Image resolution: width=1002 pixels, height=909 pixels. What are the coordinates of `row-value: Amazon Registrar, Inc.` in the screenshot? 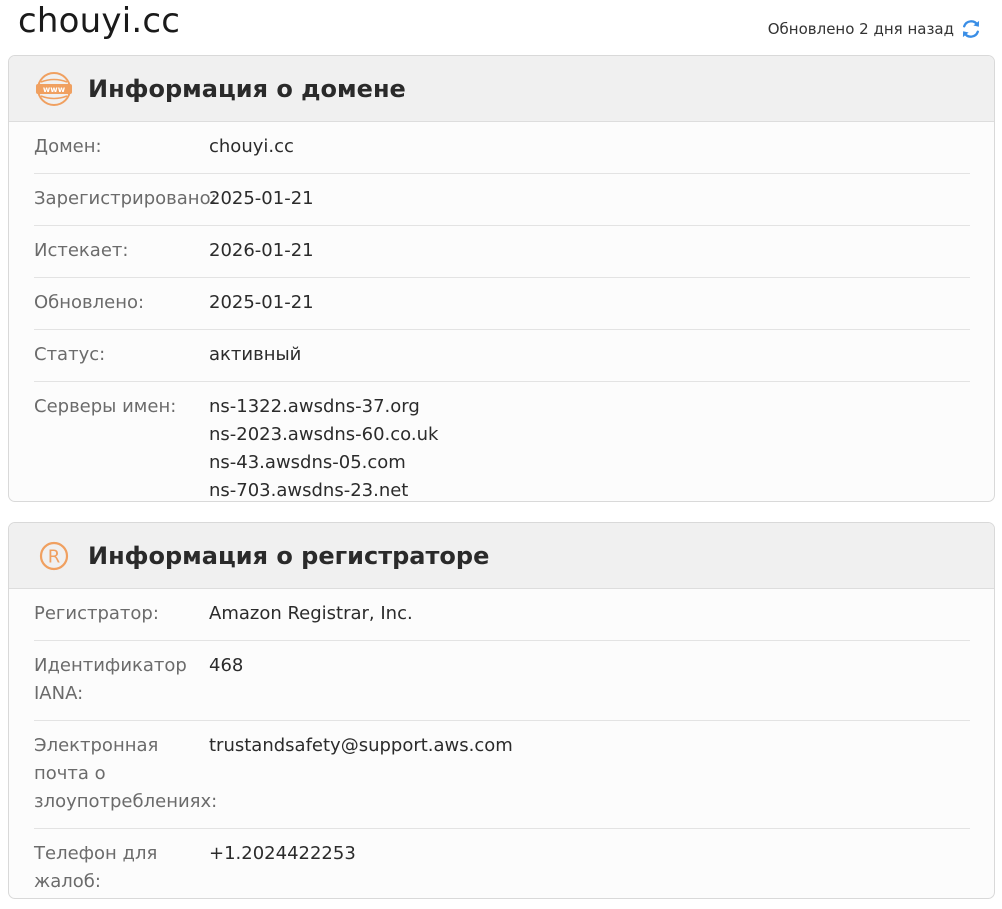 It's located at (311, 613).